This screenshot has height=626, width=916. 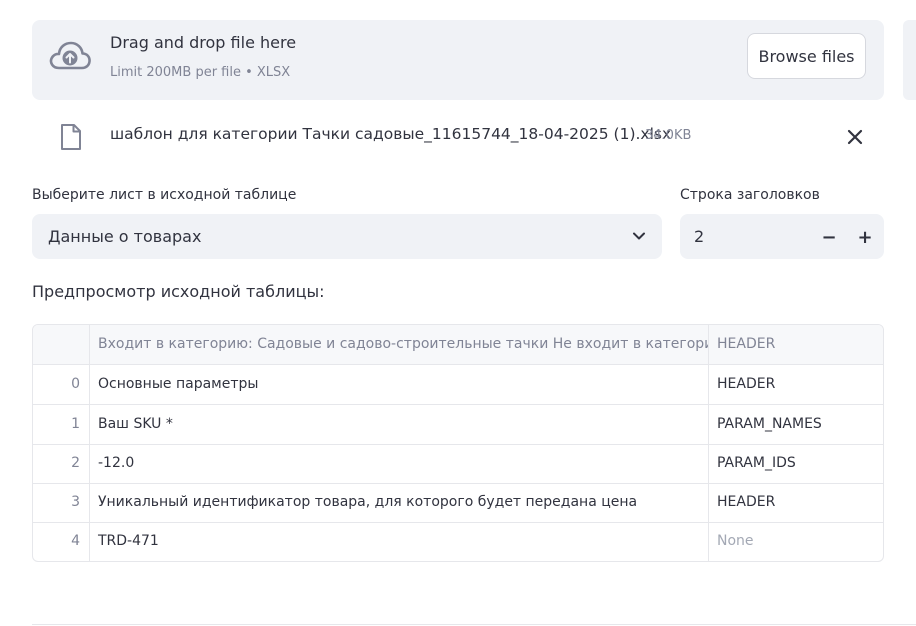 What do you see at coordinates (796, 424) in the screenshot?
I see `table-cell: PARAM_NAMES` at bounding box center [796, 424].